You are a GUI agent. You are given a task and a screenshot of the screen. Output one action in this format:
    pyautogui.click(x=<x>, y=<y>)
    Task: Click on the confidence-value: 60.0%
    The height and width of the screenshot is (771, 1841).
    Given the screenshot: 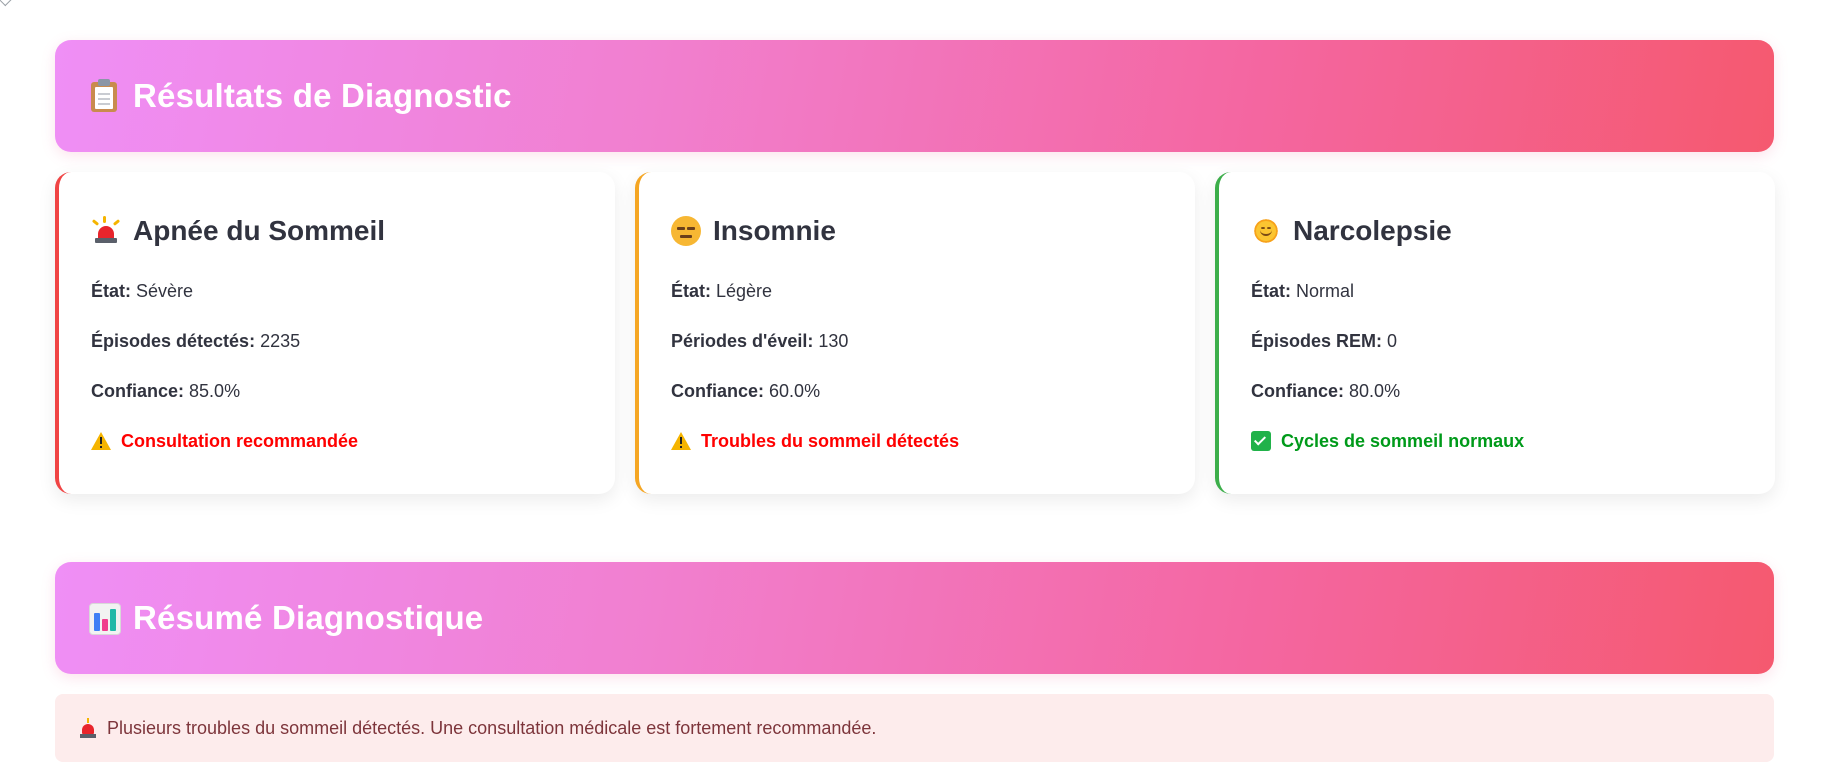 What is the action you would take?
    pyautogui.click(x=795, y=391)
    